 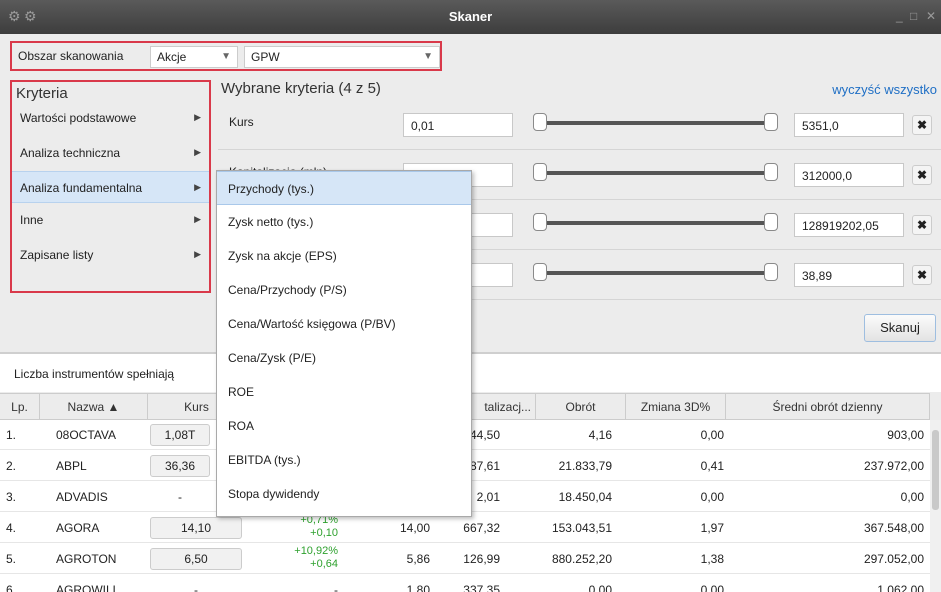 What do you see at coordinates (241, 392) in the screenshot?
I see `menu-item-label: ROE` at bounding box center [241, 392].